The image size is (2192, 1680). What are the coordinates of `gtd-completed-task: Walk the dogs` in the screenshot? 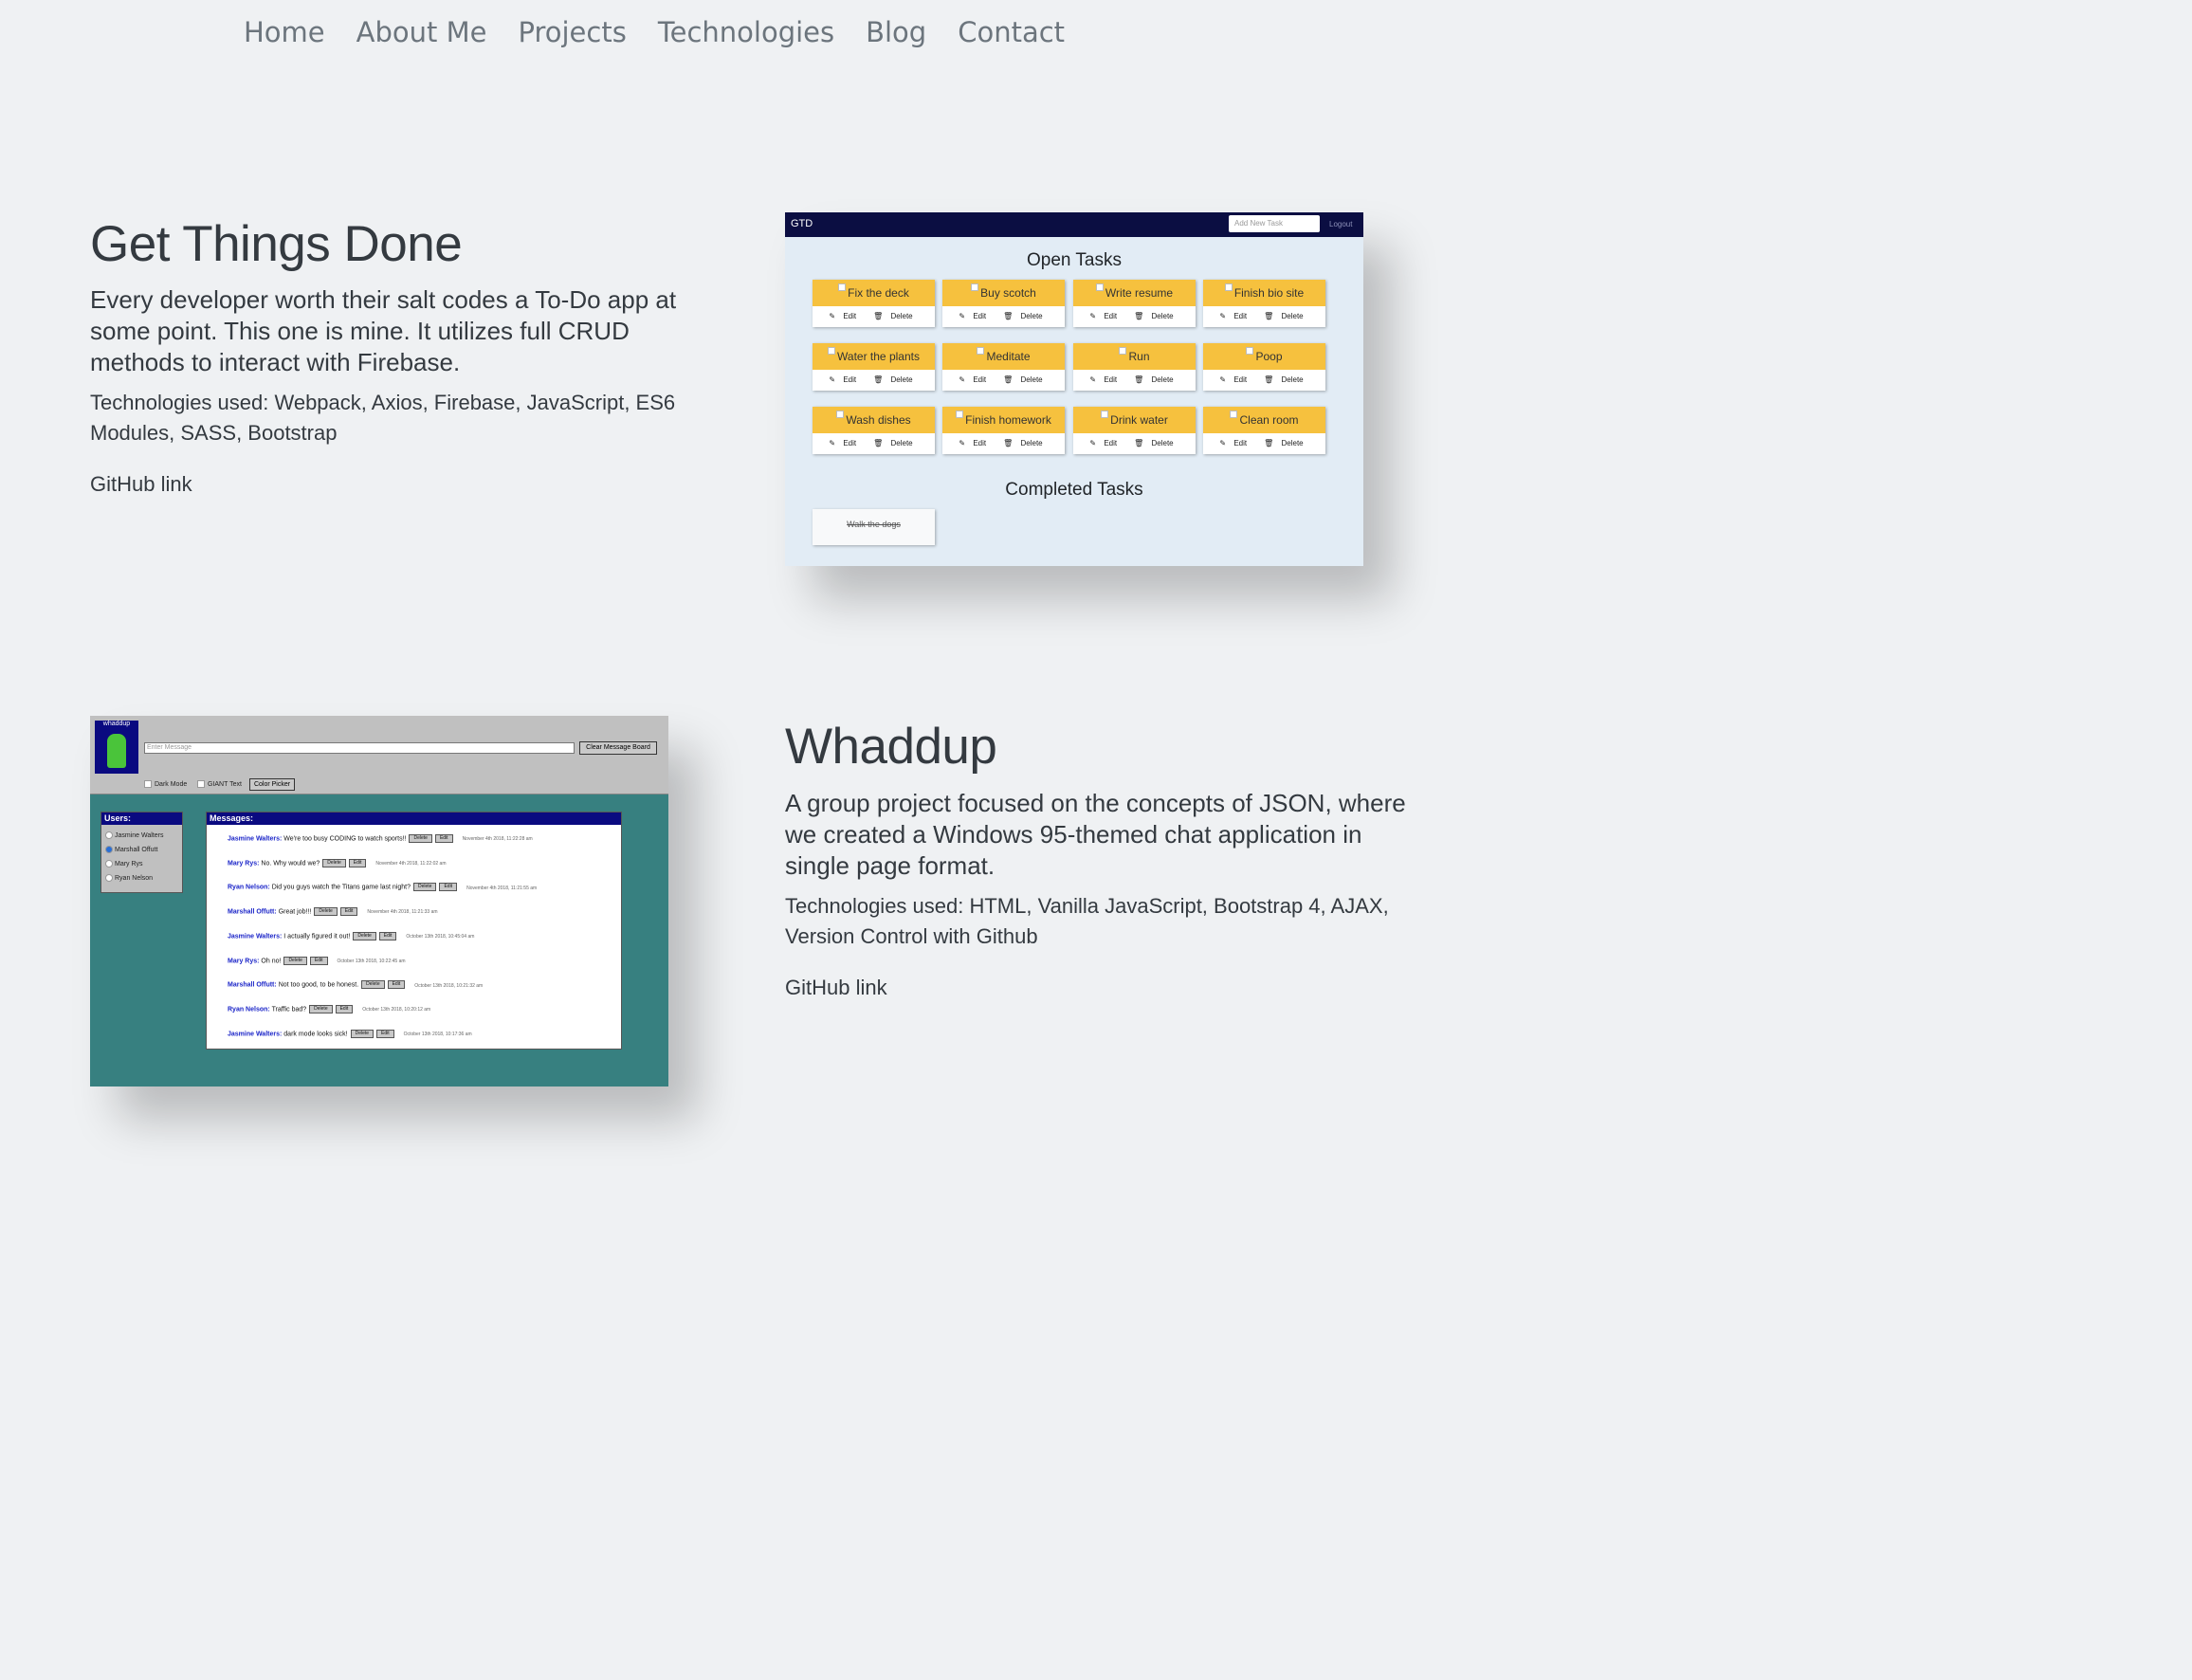 It's located at (874, 527).